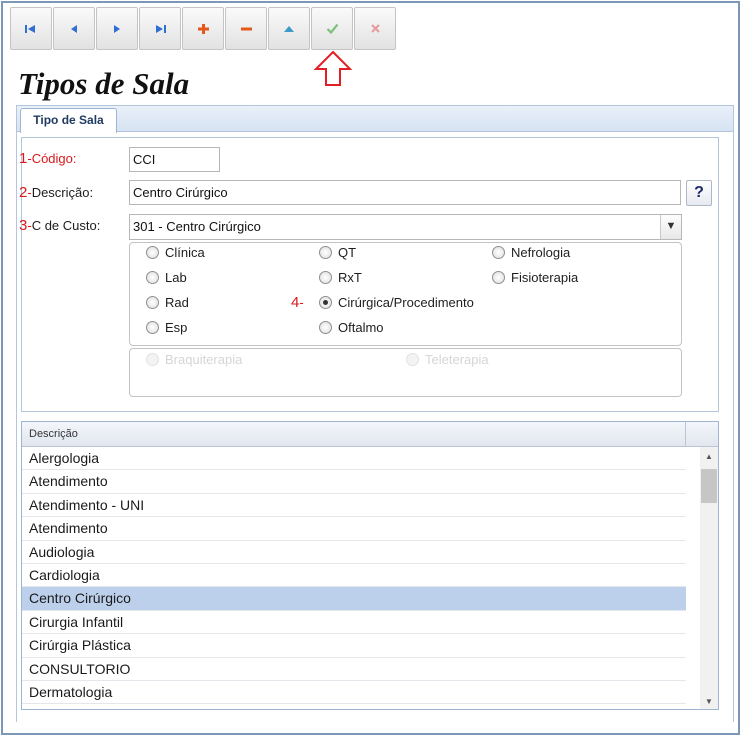 Image resolution: width=741 pixels, height=736 pixels. What do you see at coordinates (354, 459) in the screenshot?
I see `table-row: Alergologia` at bounding box center [354, 459].